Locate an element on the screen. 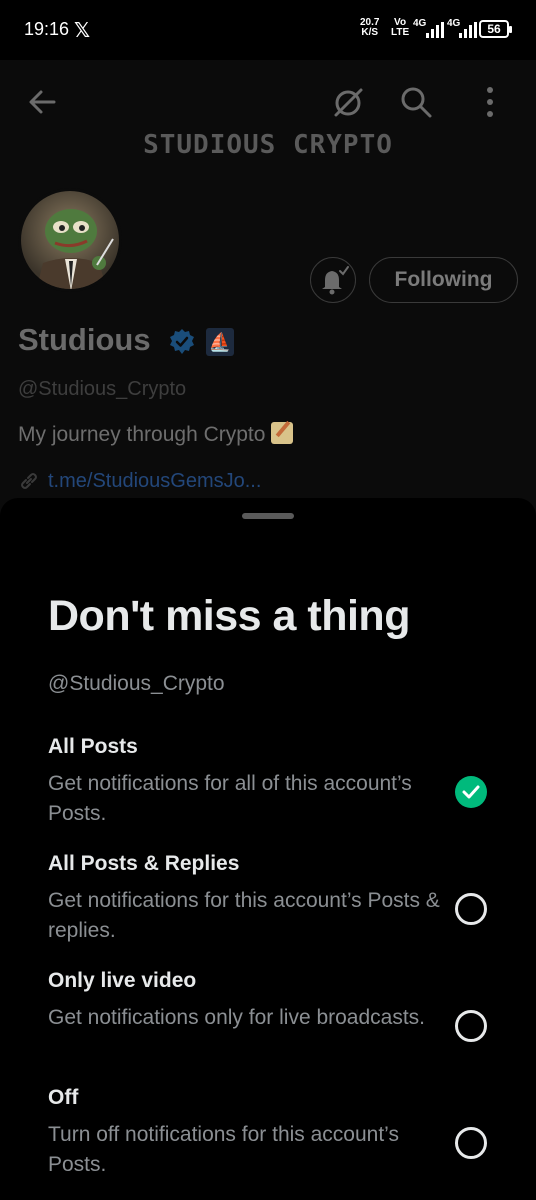 The height and width of the screenshot is (1200, 536). option-title: Only live video is located at coordinates (122, 980).